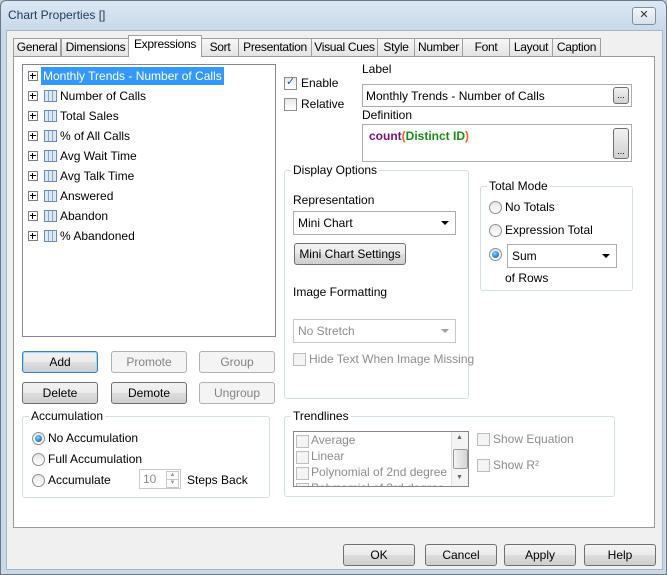 This screenshot has height=575, width=667. Describe the element at coordinates (344, 47) in the screenshot. I see `tab-visual-cues: Visual Cues` at that location.